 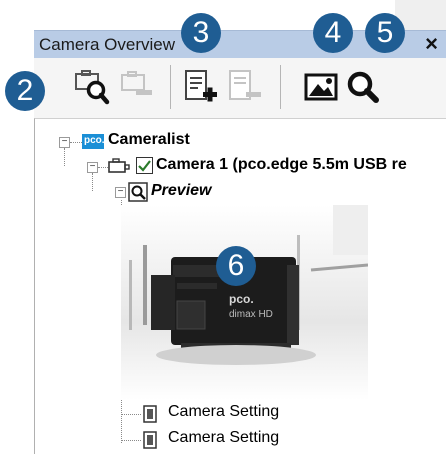 I want to click on camera-brand-text: pco., so click(x=241, y=299).